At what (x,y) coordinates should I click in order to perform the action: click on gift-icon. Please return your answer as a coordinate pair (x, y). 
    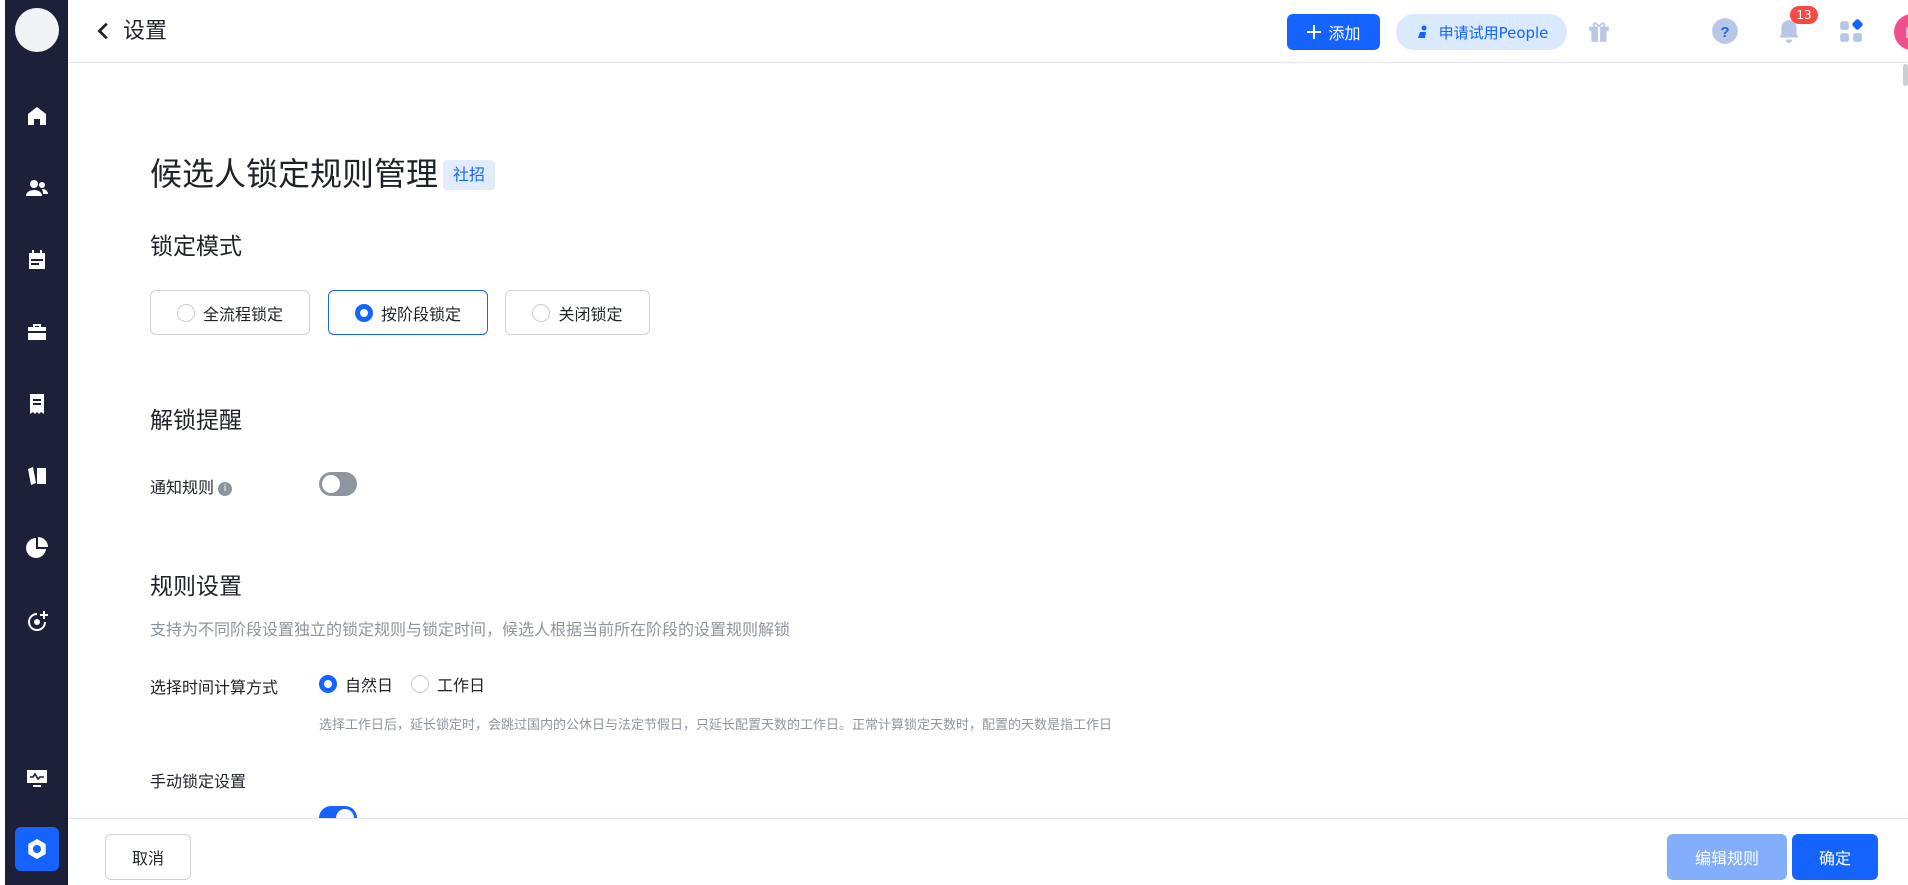
    Looking at the image, I should click on (1599, 31).